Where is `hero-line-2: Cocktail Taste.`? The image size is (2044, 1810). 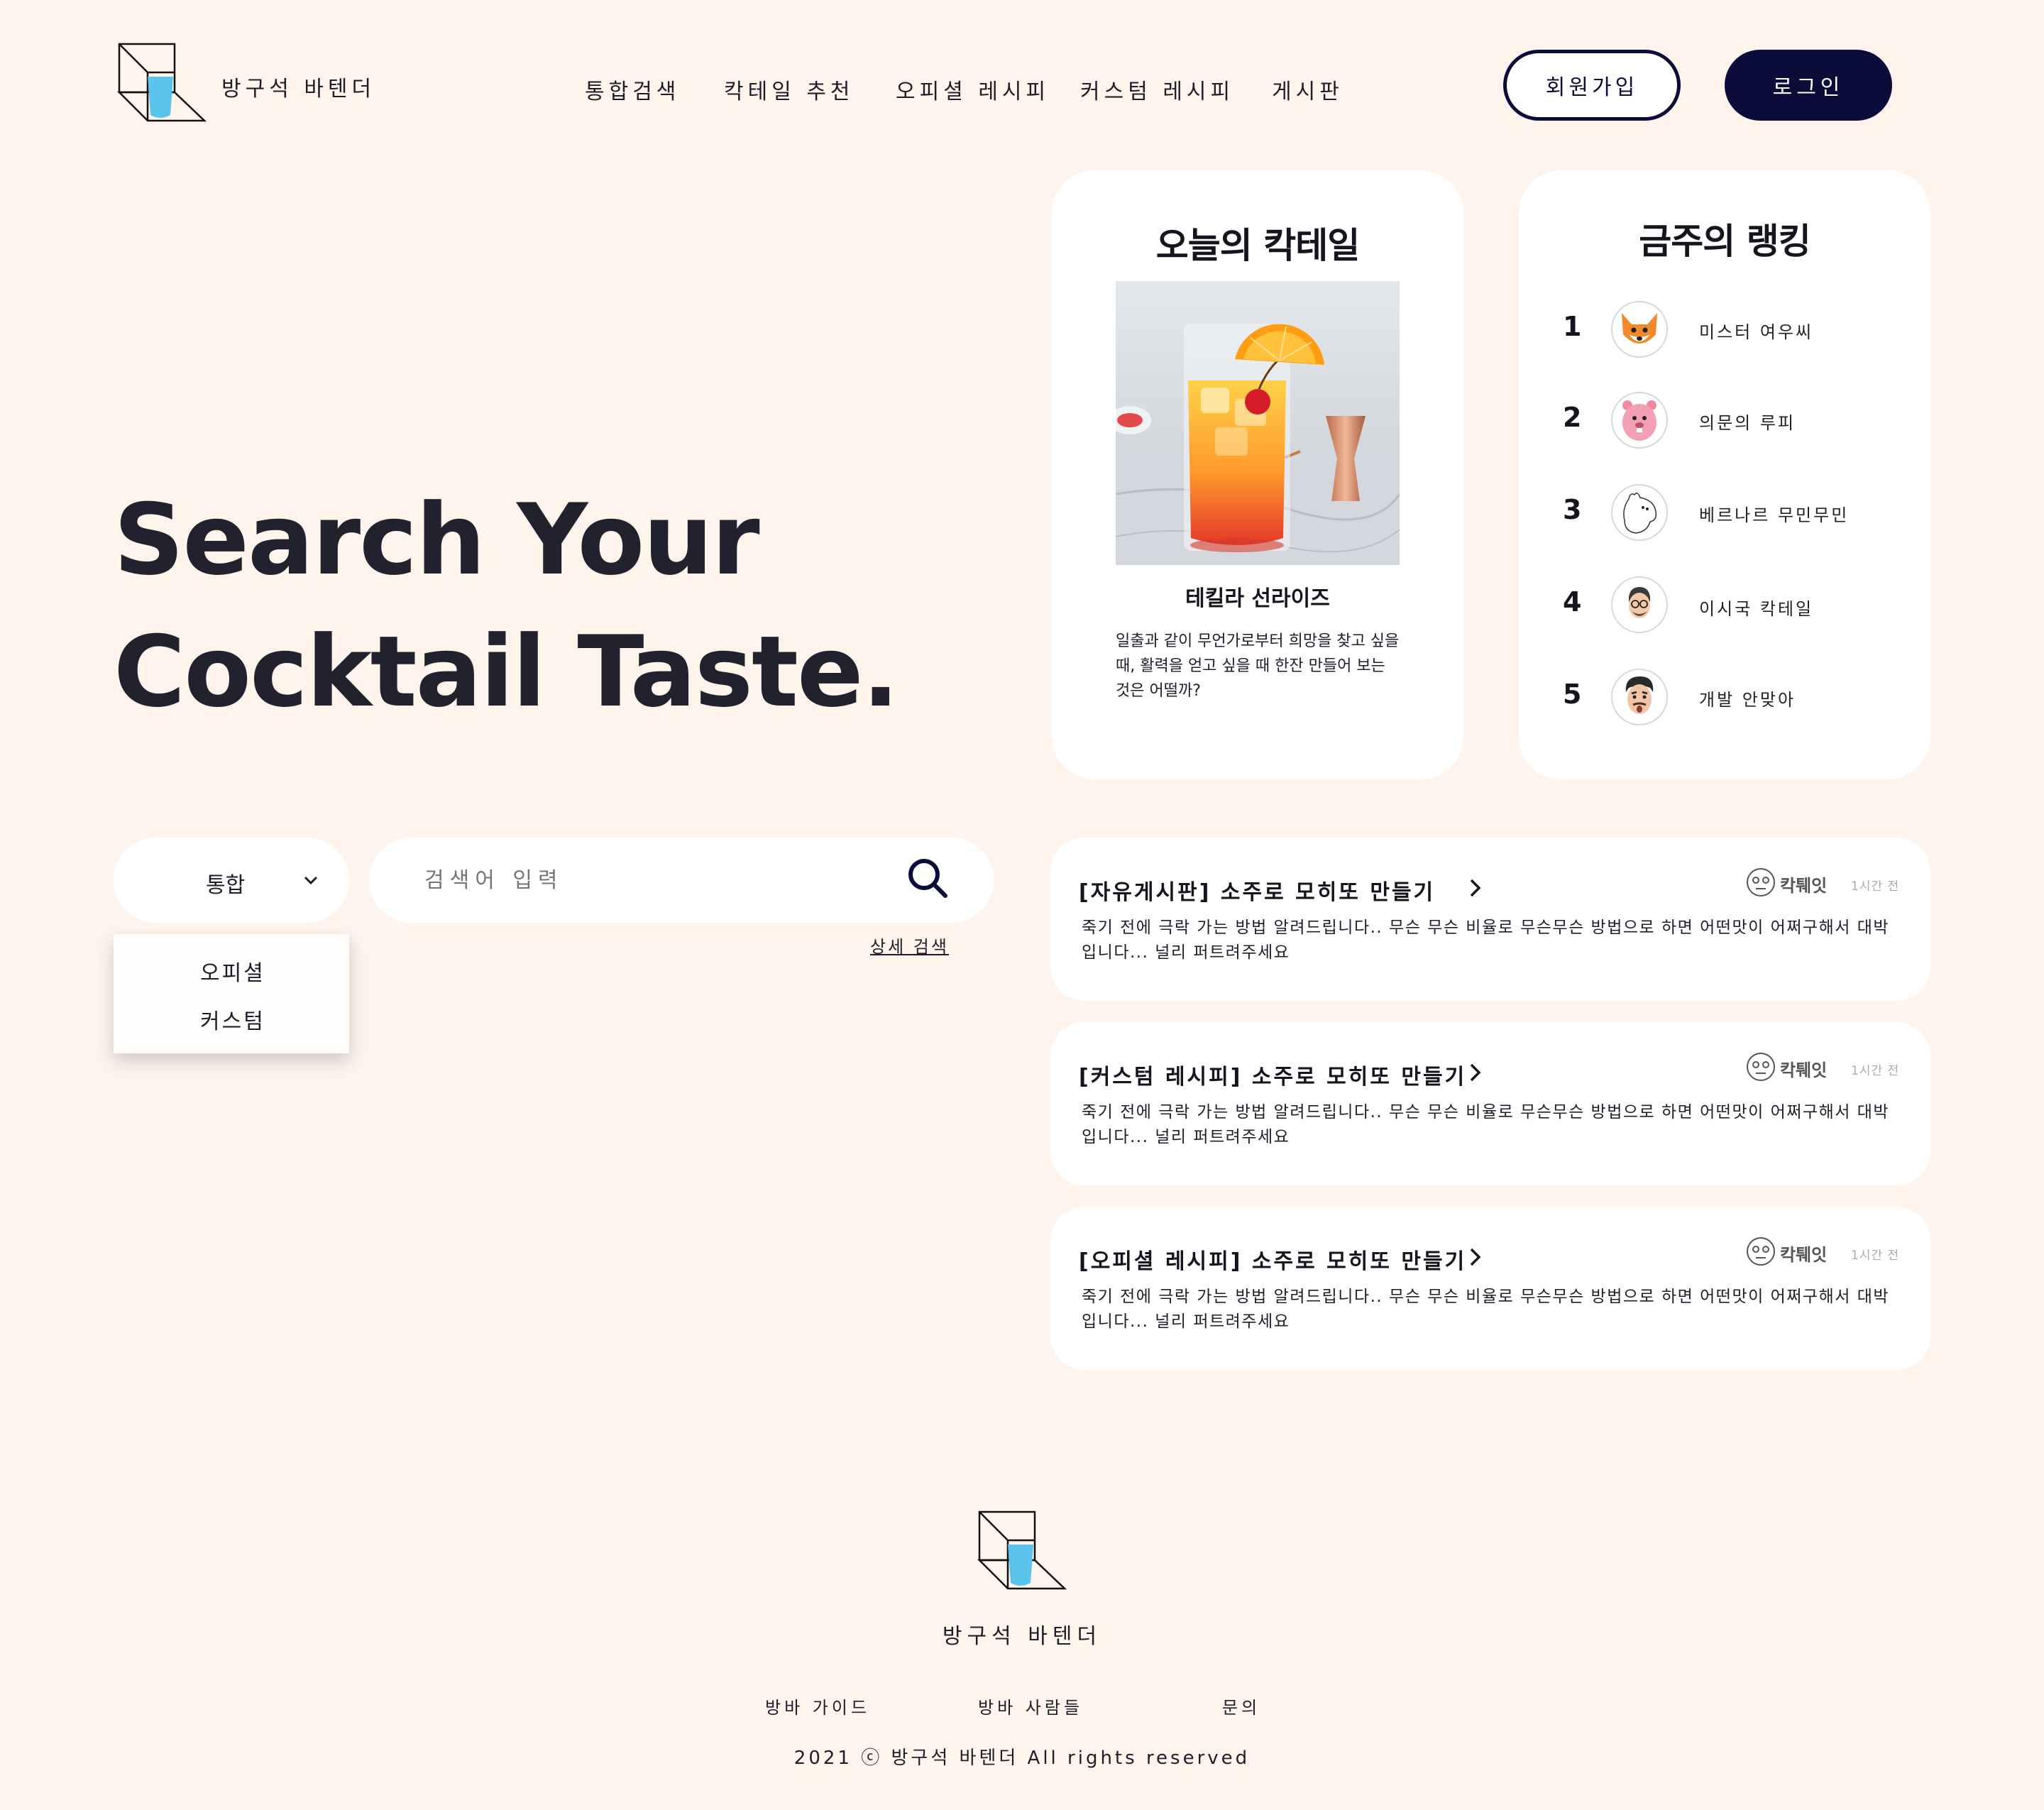 hero-line-2: Cocktail Taste. is located at coordinates (506, 672).